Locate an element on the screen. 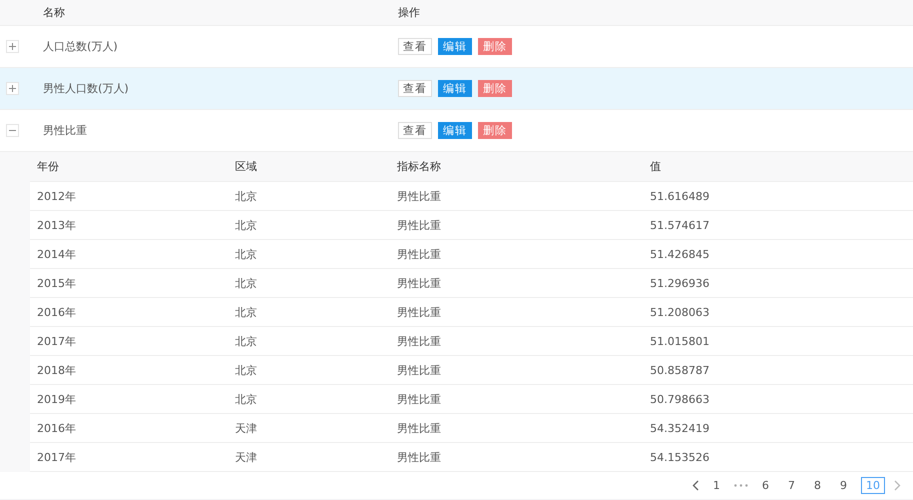 The width and height of the screenshot is (913, 500). column-header: 年份 is located at coordinates (48, 166).